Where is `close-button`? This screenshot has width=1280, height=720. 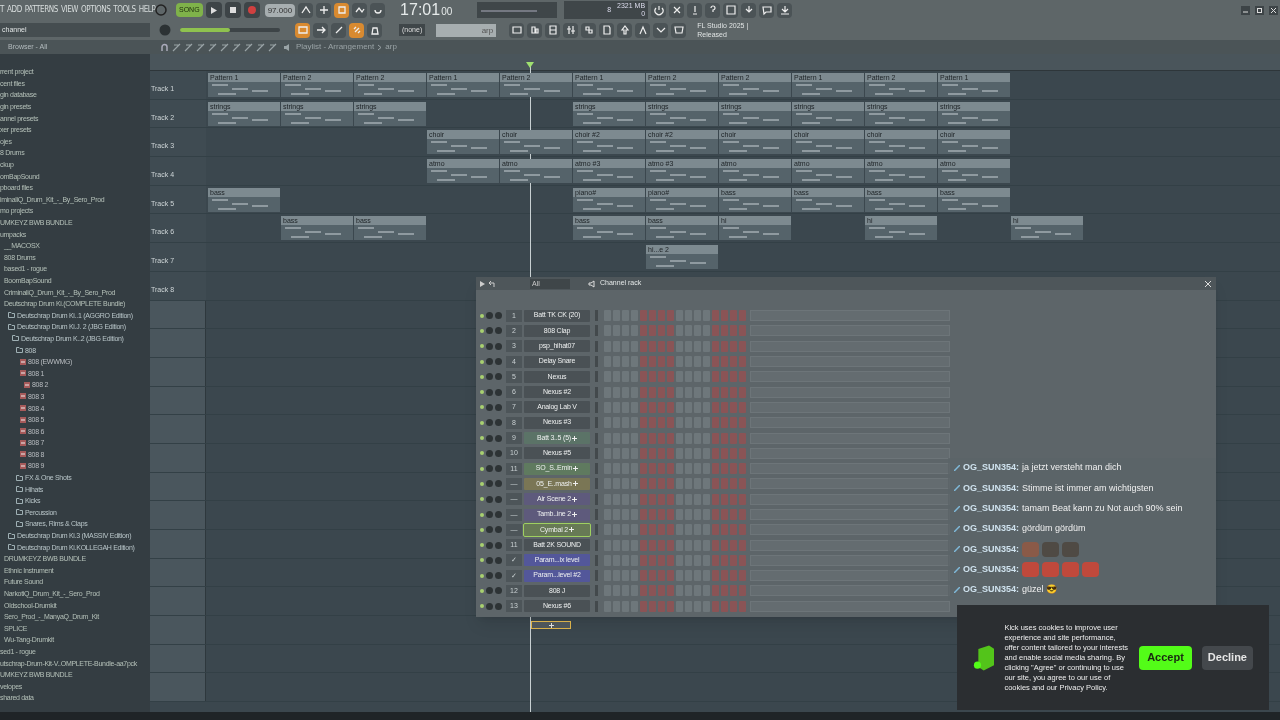
close-button is located at coordinates (1273, 10).